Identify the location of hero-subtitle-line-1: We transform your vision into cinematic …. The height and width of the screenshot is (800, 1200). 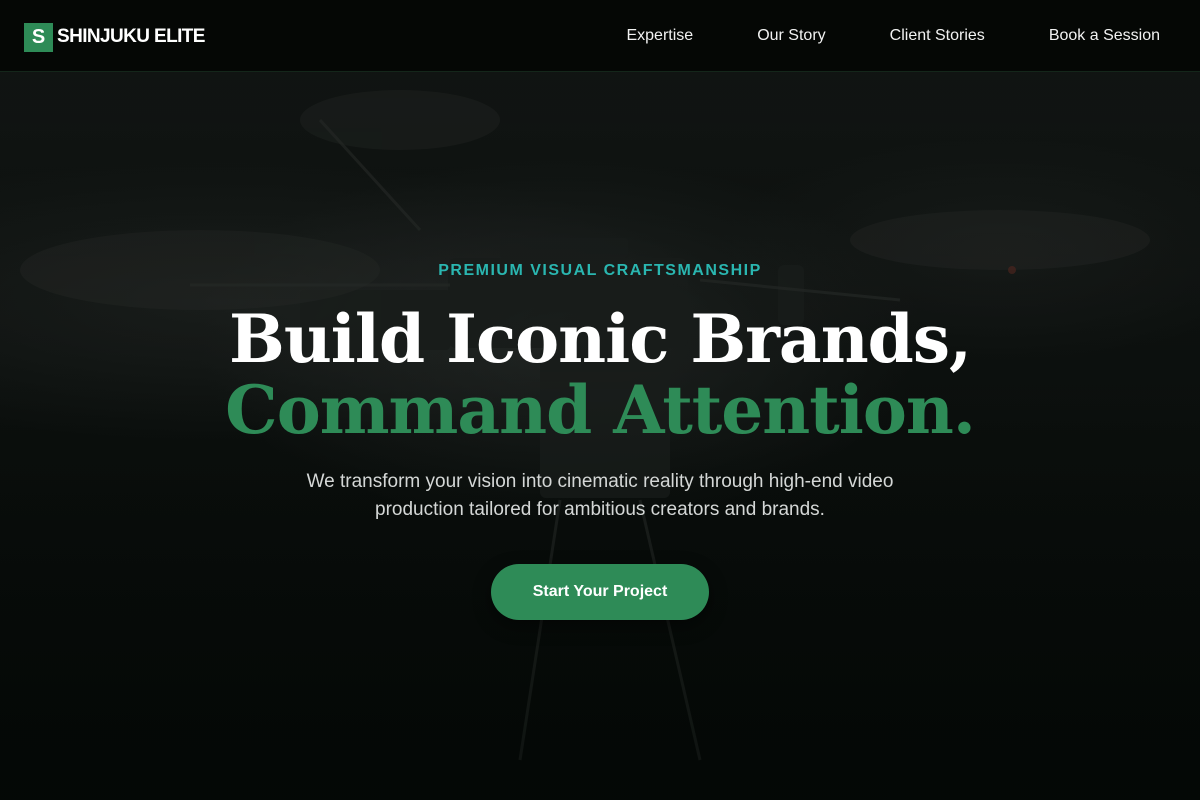
(600, 481).